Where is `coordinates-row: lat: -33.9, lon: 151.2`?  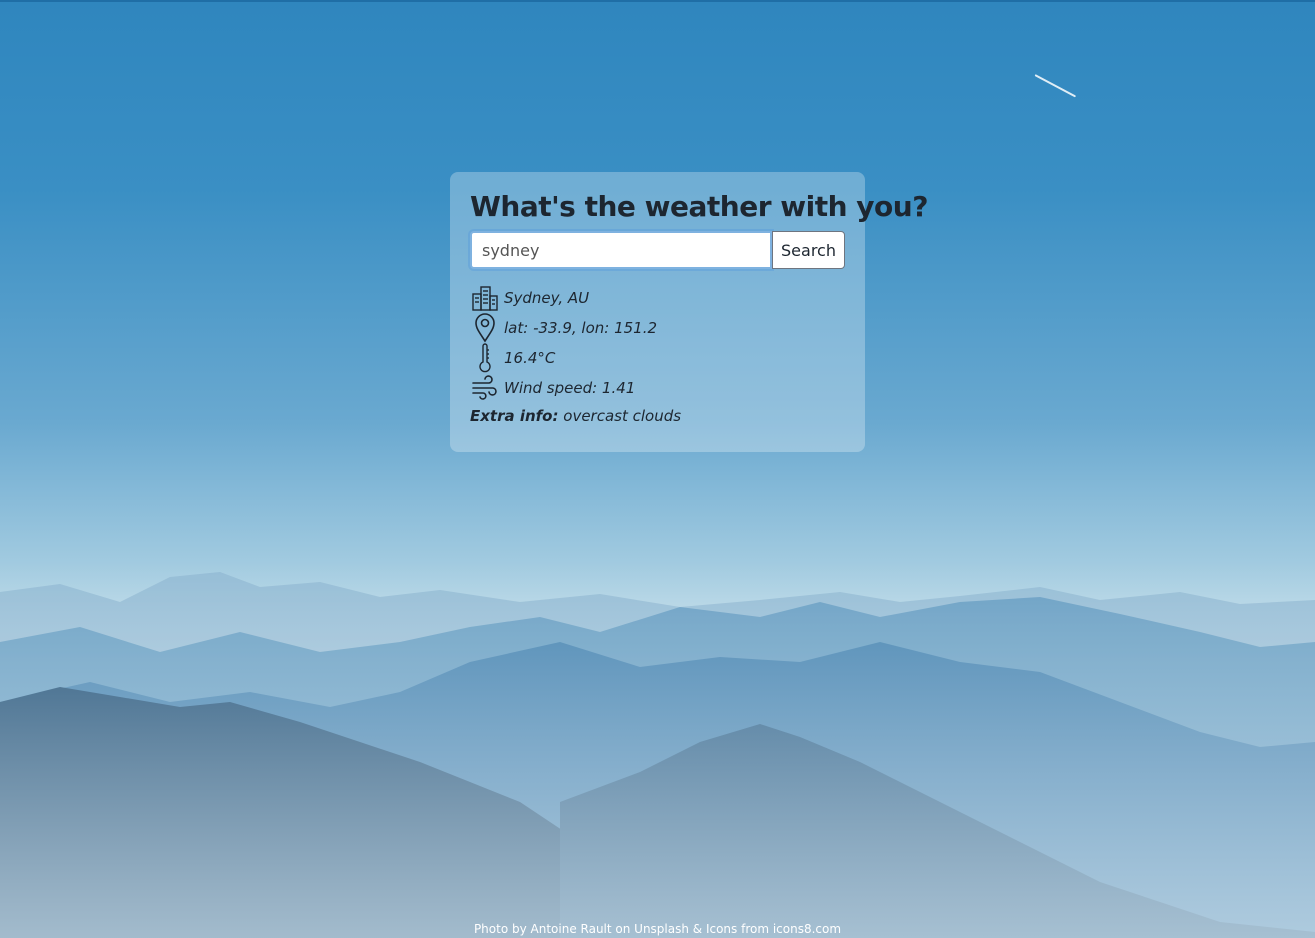
coordinates-row: lat: -33.9, lon: 151.2 is located at coordinates (657, 328).